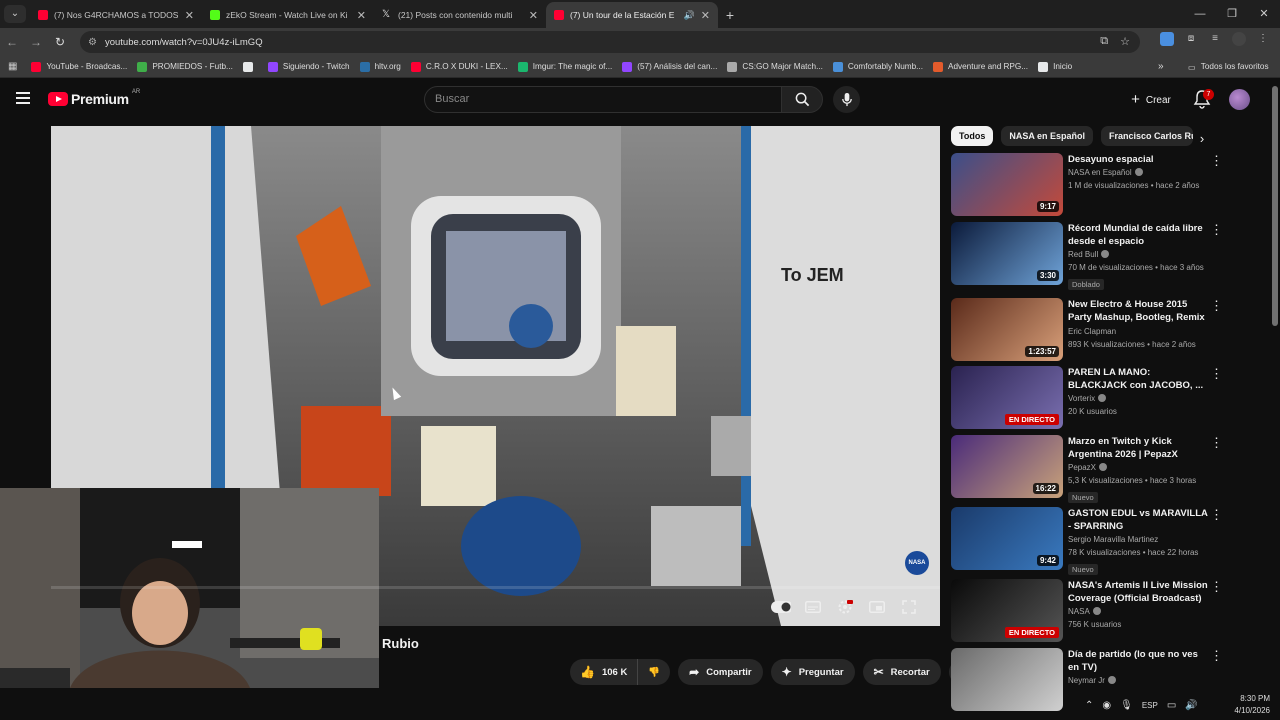 Image resolution: width=1280 pixels, height=720 pixels. I want to click on bookmark-item: hltv.org, so click(380, 66).